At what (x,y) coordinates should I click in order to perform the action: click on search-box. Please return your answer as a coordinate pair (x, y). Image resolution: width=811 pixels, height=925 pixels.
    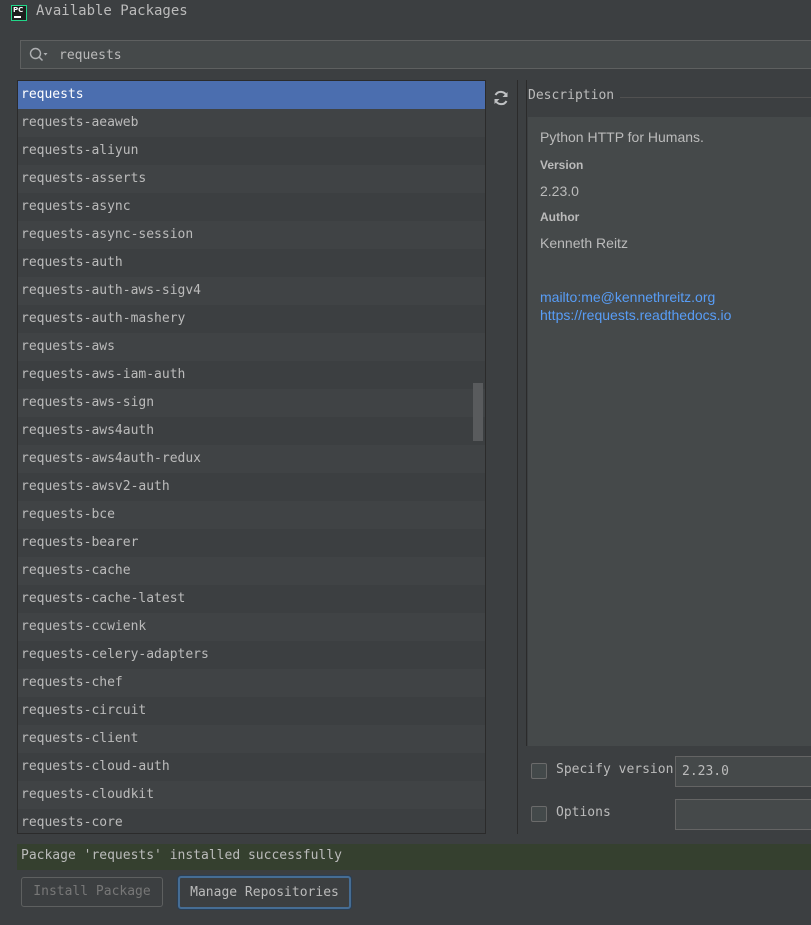
    Looking at the image, I should click on (415, 54).